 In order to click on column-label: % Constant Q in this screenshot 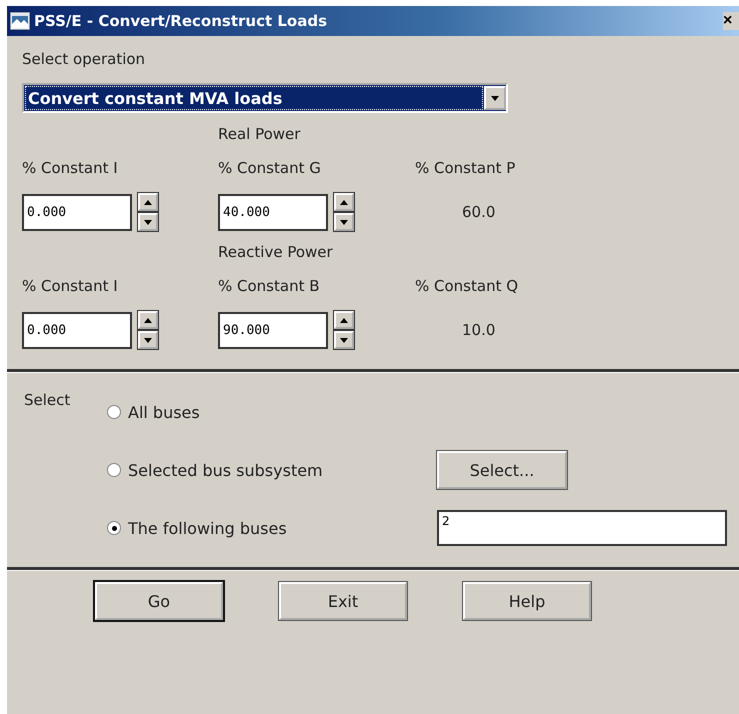, I will do `click(467, 286)`.